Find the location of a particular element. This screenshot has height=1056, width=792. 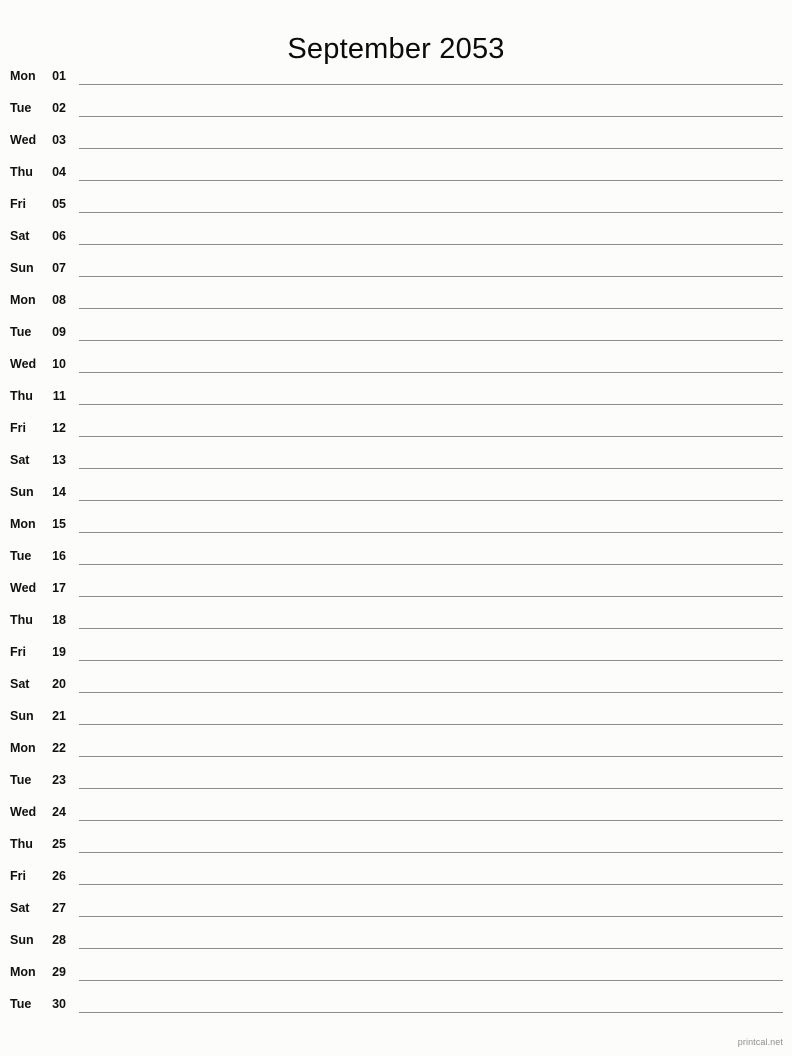

day-number-label: 25 is located at coordinates (59, 844).